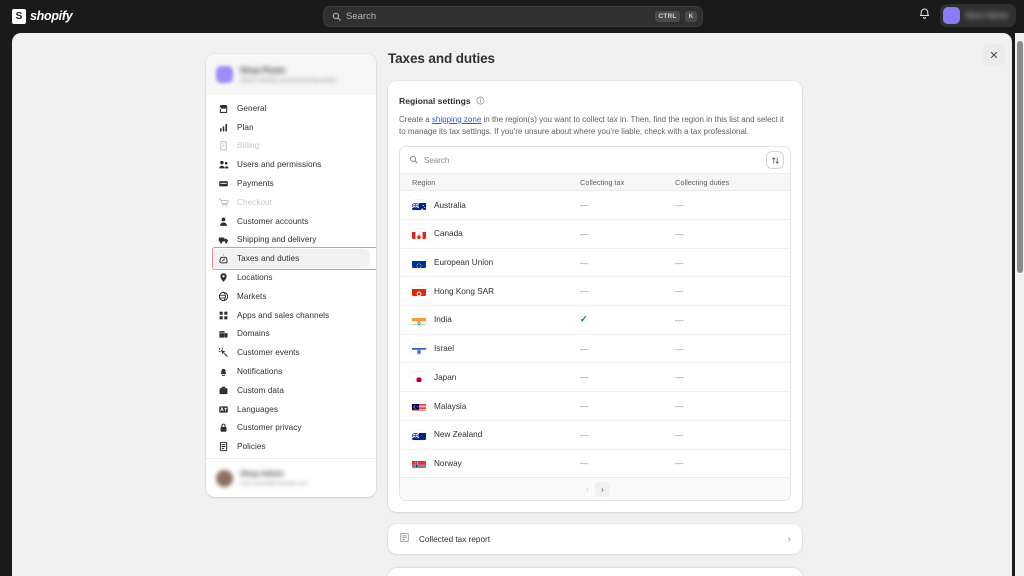 The height and width of the screenshot is (576, 1024). Describe the element at coordinates (592, 160) in the screenshot. I see `regions-search-input: Search` at that location.